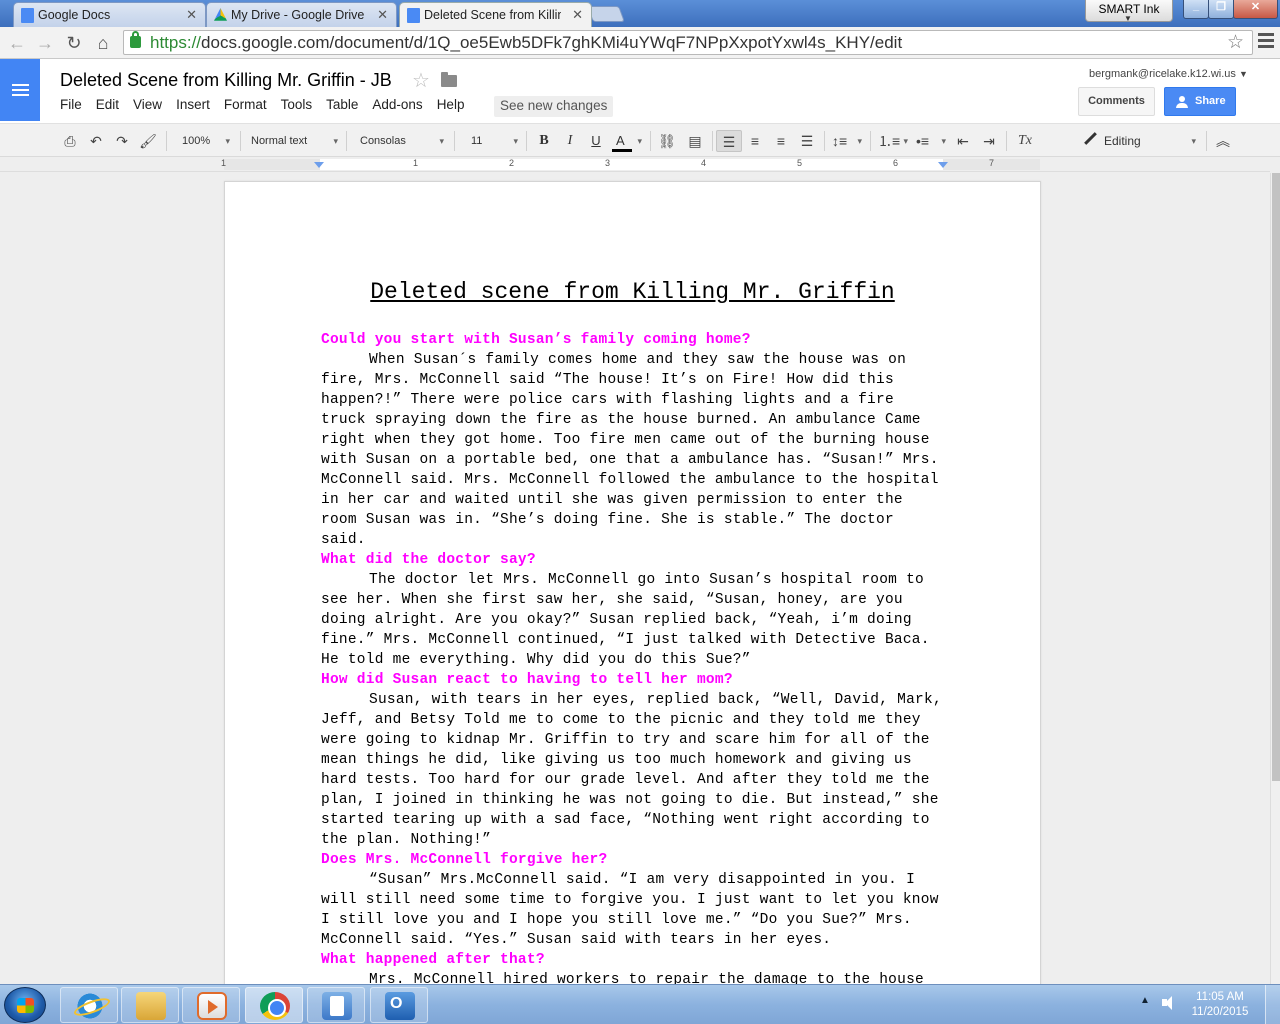 The image size is (1280, 1024). I want to click on align-right-icon: ≡, so click(781, 141).